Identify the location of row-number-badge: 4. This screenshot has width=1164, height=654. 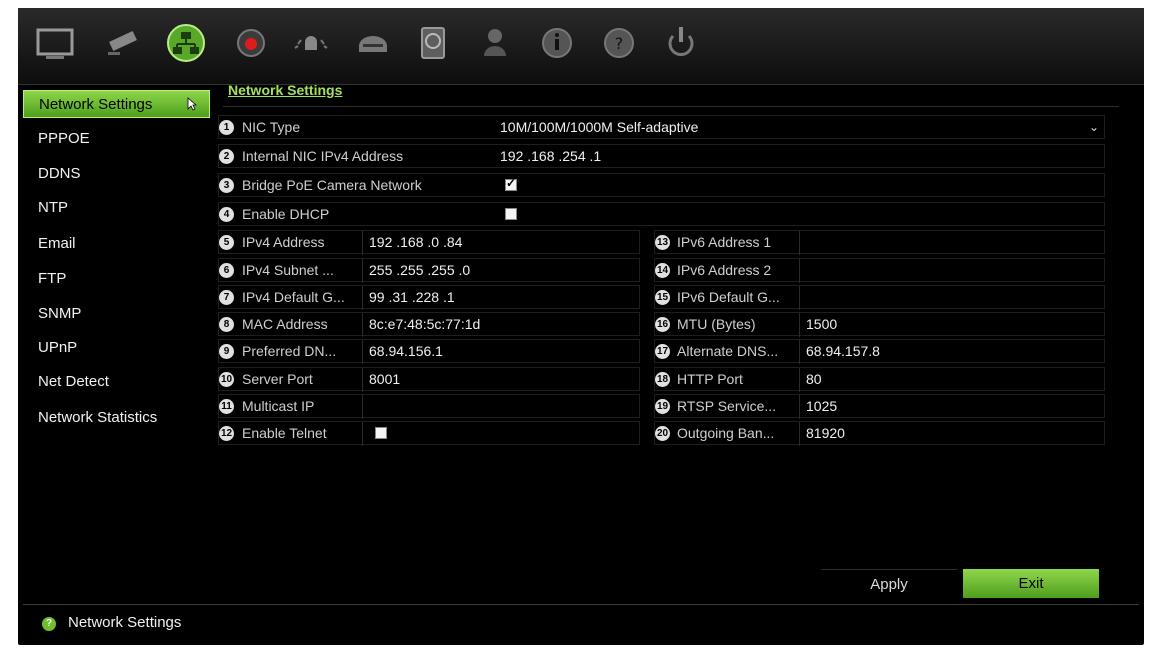
(226, 214).